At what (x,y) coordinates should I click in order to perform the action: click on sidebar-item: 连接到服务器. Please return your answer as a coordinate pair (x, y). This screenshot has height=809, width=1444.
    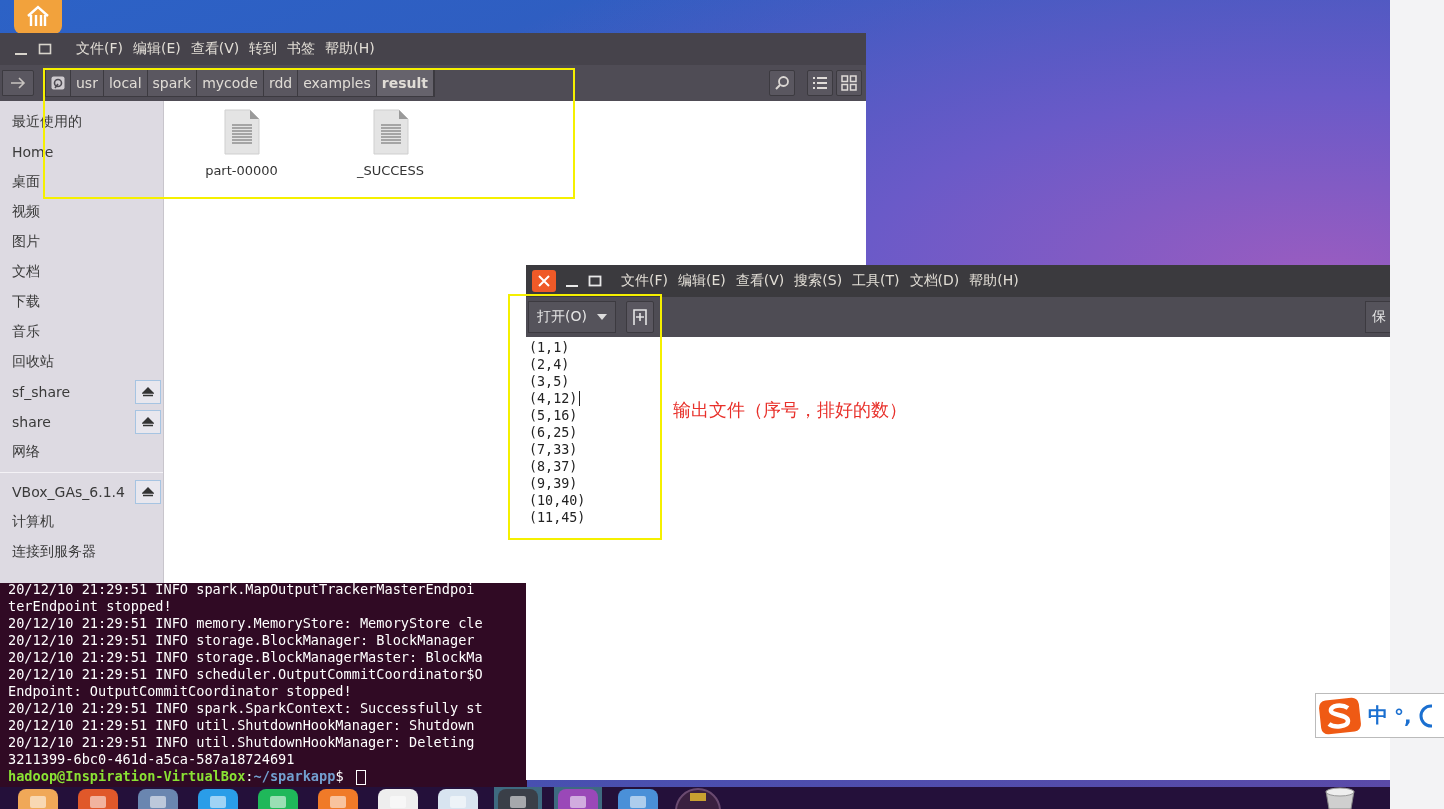
    Looking at the image, I should click on (86, 552).